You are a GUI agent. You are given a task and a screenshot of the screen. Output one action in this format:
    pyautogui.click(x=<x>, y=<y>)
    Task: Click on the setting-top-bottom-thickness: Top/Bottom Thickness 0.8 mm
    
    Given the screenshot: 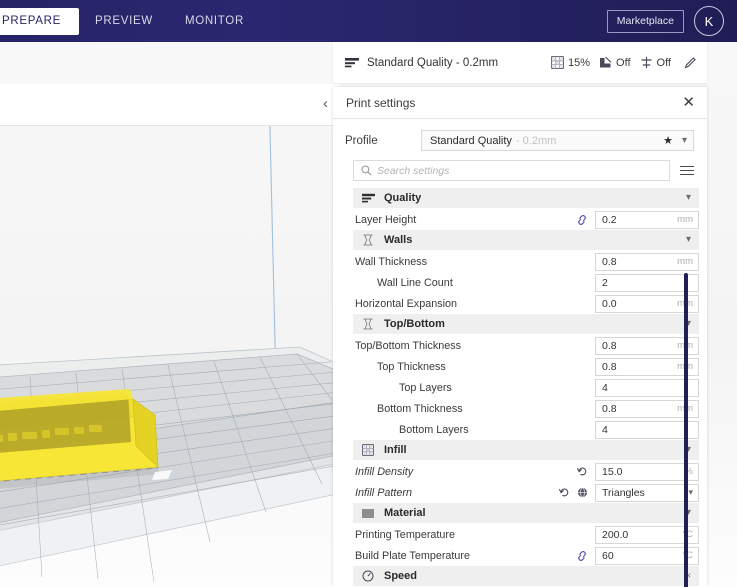 What is the action you would take?
    pyautogui.click(x=526, y=345)
    